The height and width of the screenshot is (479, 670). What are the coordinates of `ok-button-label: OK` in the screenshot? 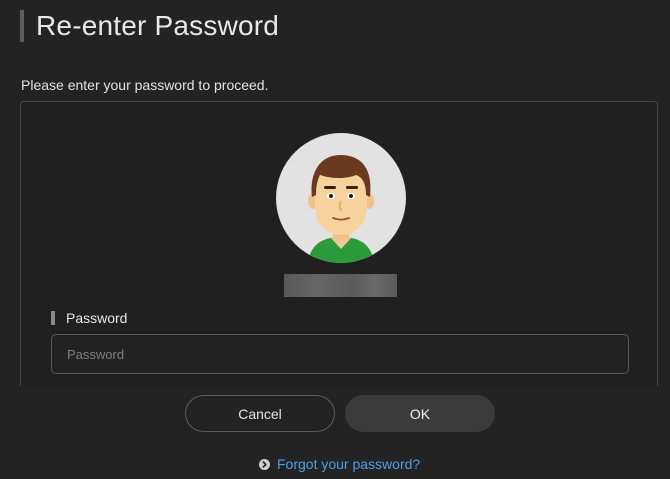 It's located at (420, 413).